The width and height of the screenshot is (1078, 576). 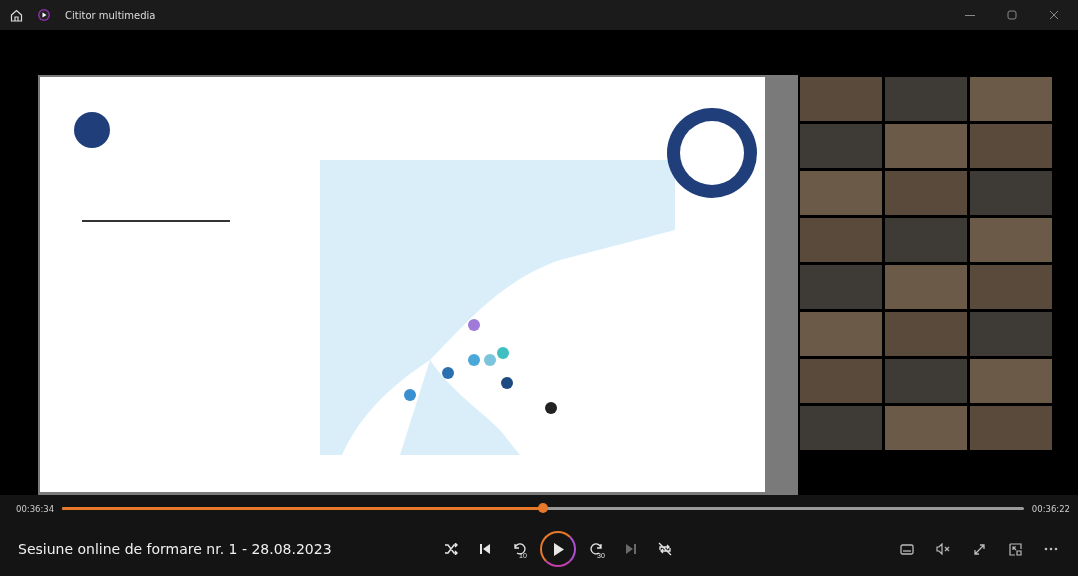 What do you see at coordinates (485, 549) in the screenshot?
I see `previous-icon` at bounding box center [485, 549].